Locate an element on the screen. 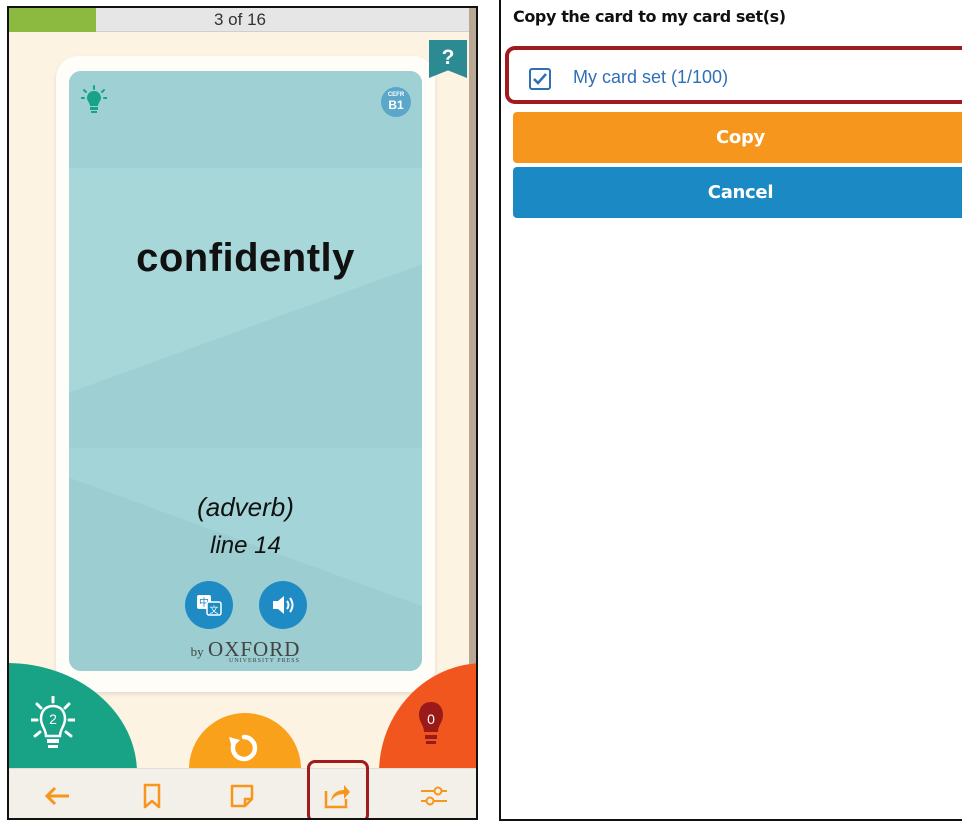 The width and height of the screenshot is (962, 821). card-band-middle is located at coordinates (245, 308).